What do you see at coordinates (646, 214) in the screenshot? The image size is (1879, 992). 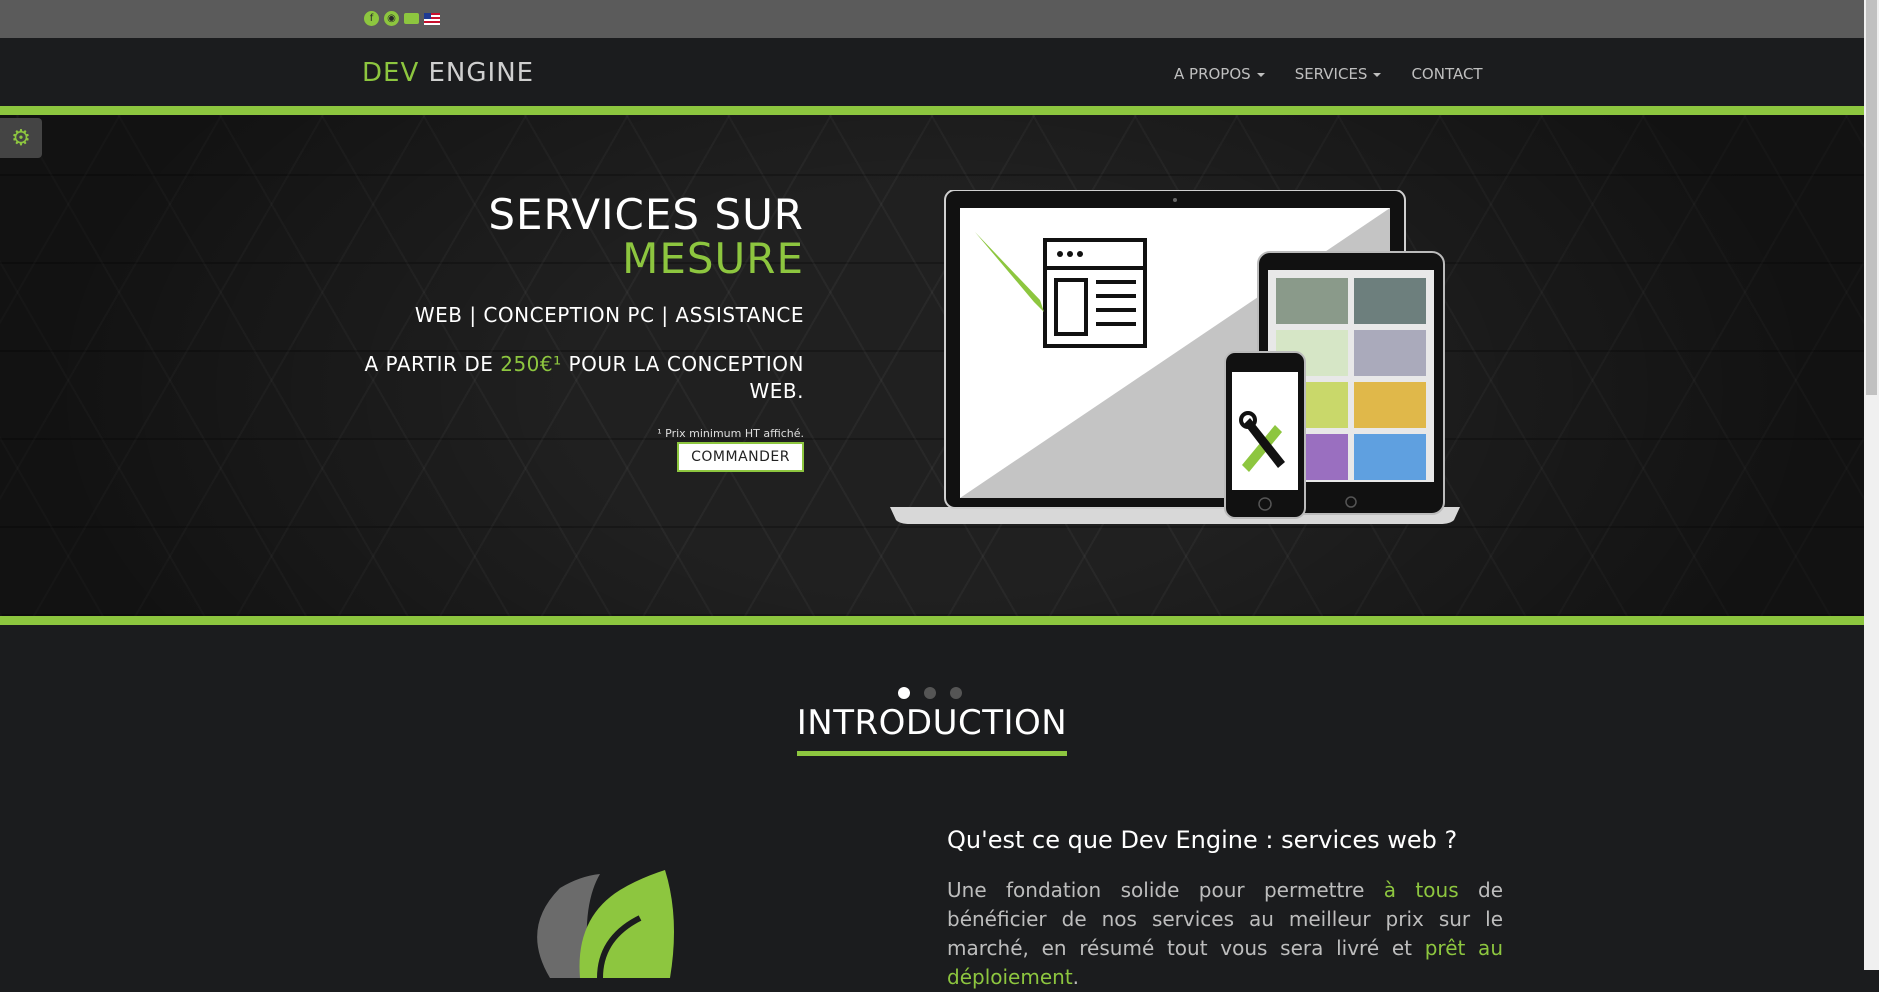 I see `hero-title: SERVICES SUR` at bounding box center [646, 214].